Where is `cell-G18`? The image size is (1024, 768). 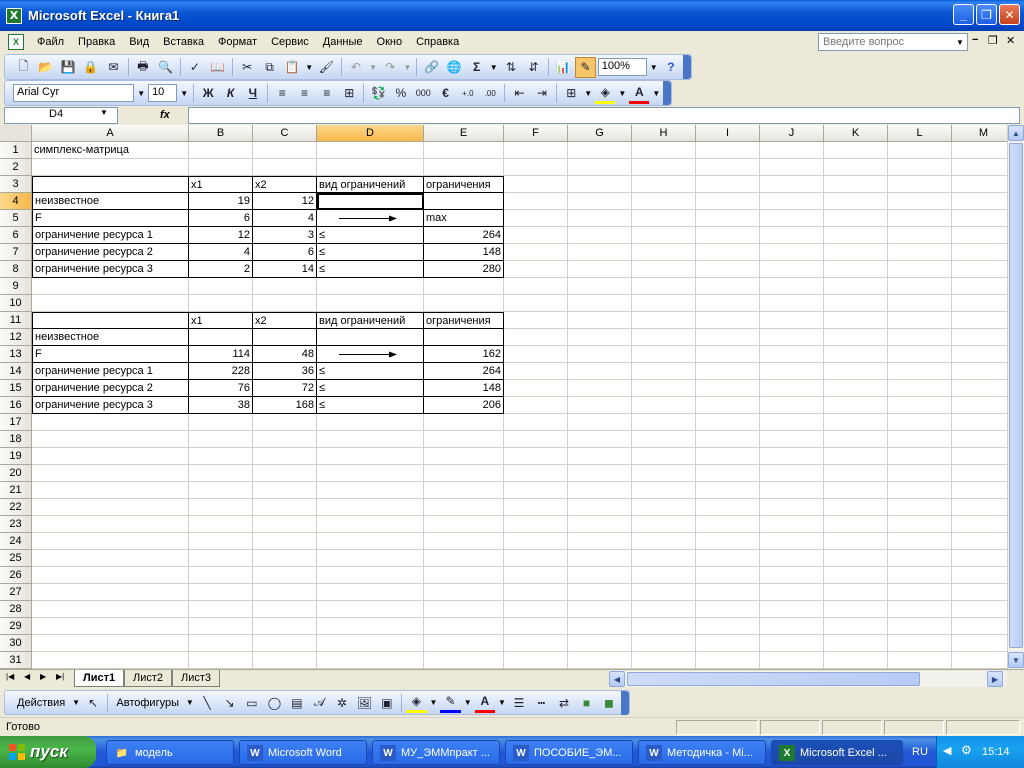 cell-G18 is located at coordinates (600, 439).